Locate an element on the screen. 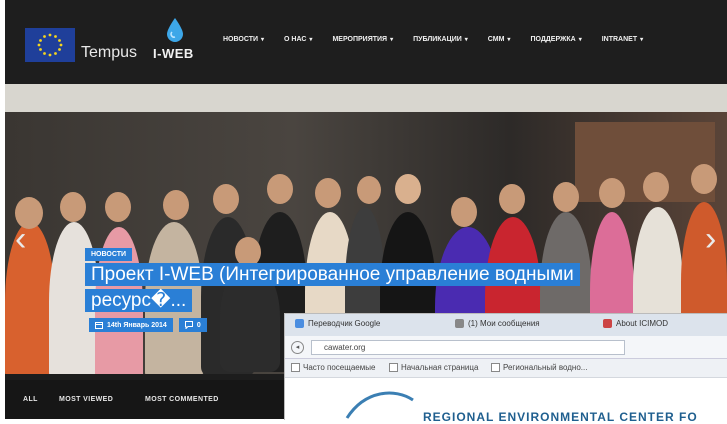 The image size is (727, 424). browser-tab-label: (1) Мои сообщения is located at coordinates (504, 323).